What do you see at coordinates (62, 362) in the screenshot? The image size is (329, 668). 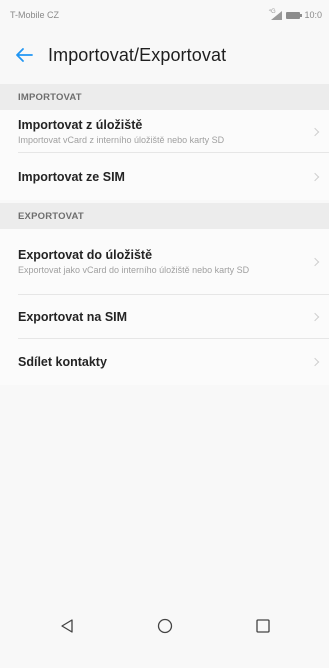 I see `list-item-title: Sdílet kontakty` at bounding box center [62, 362].